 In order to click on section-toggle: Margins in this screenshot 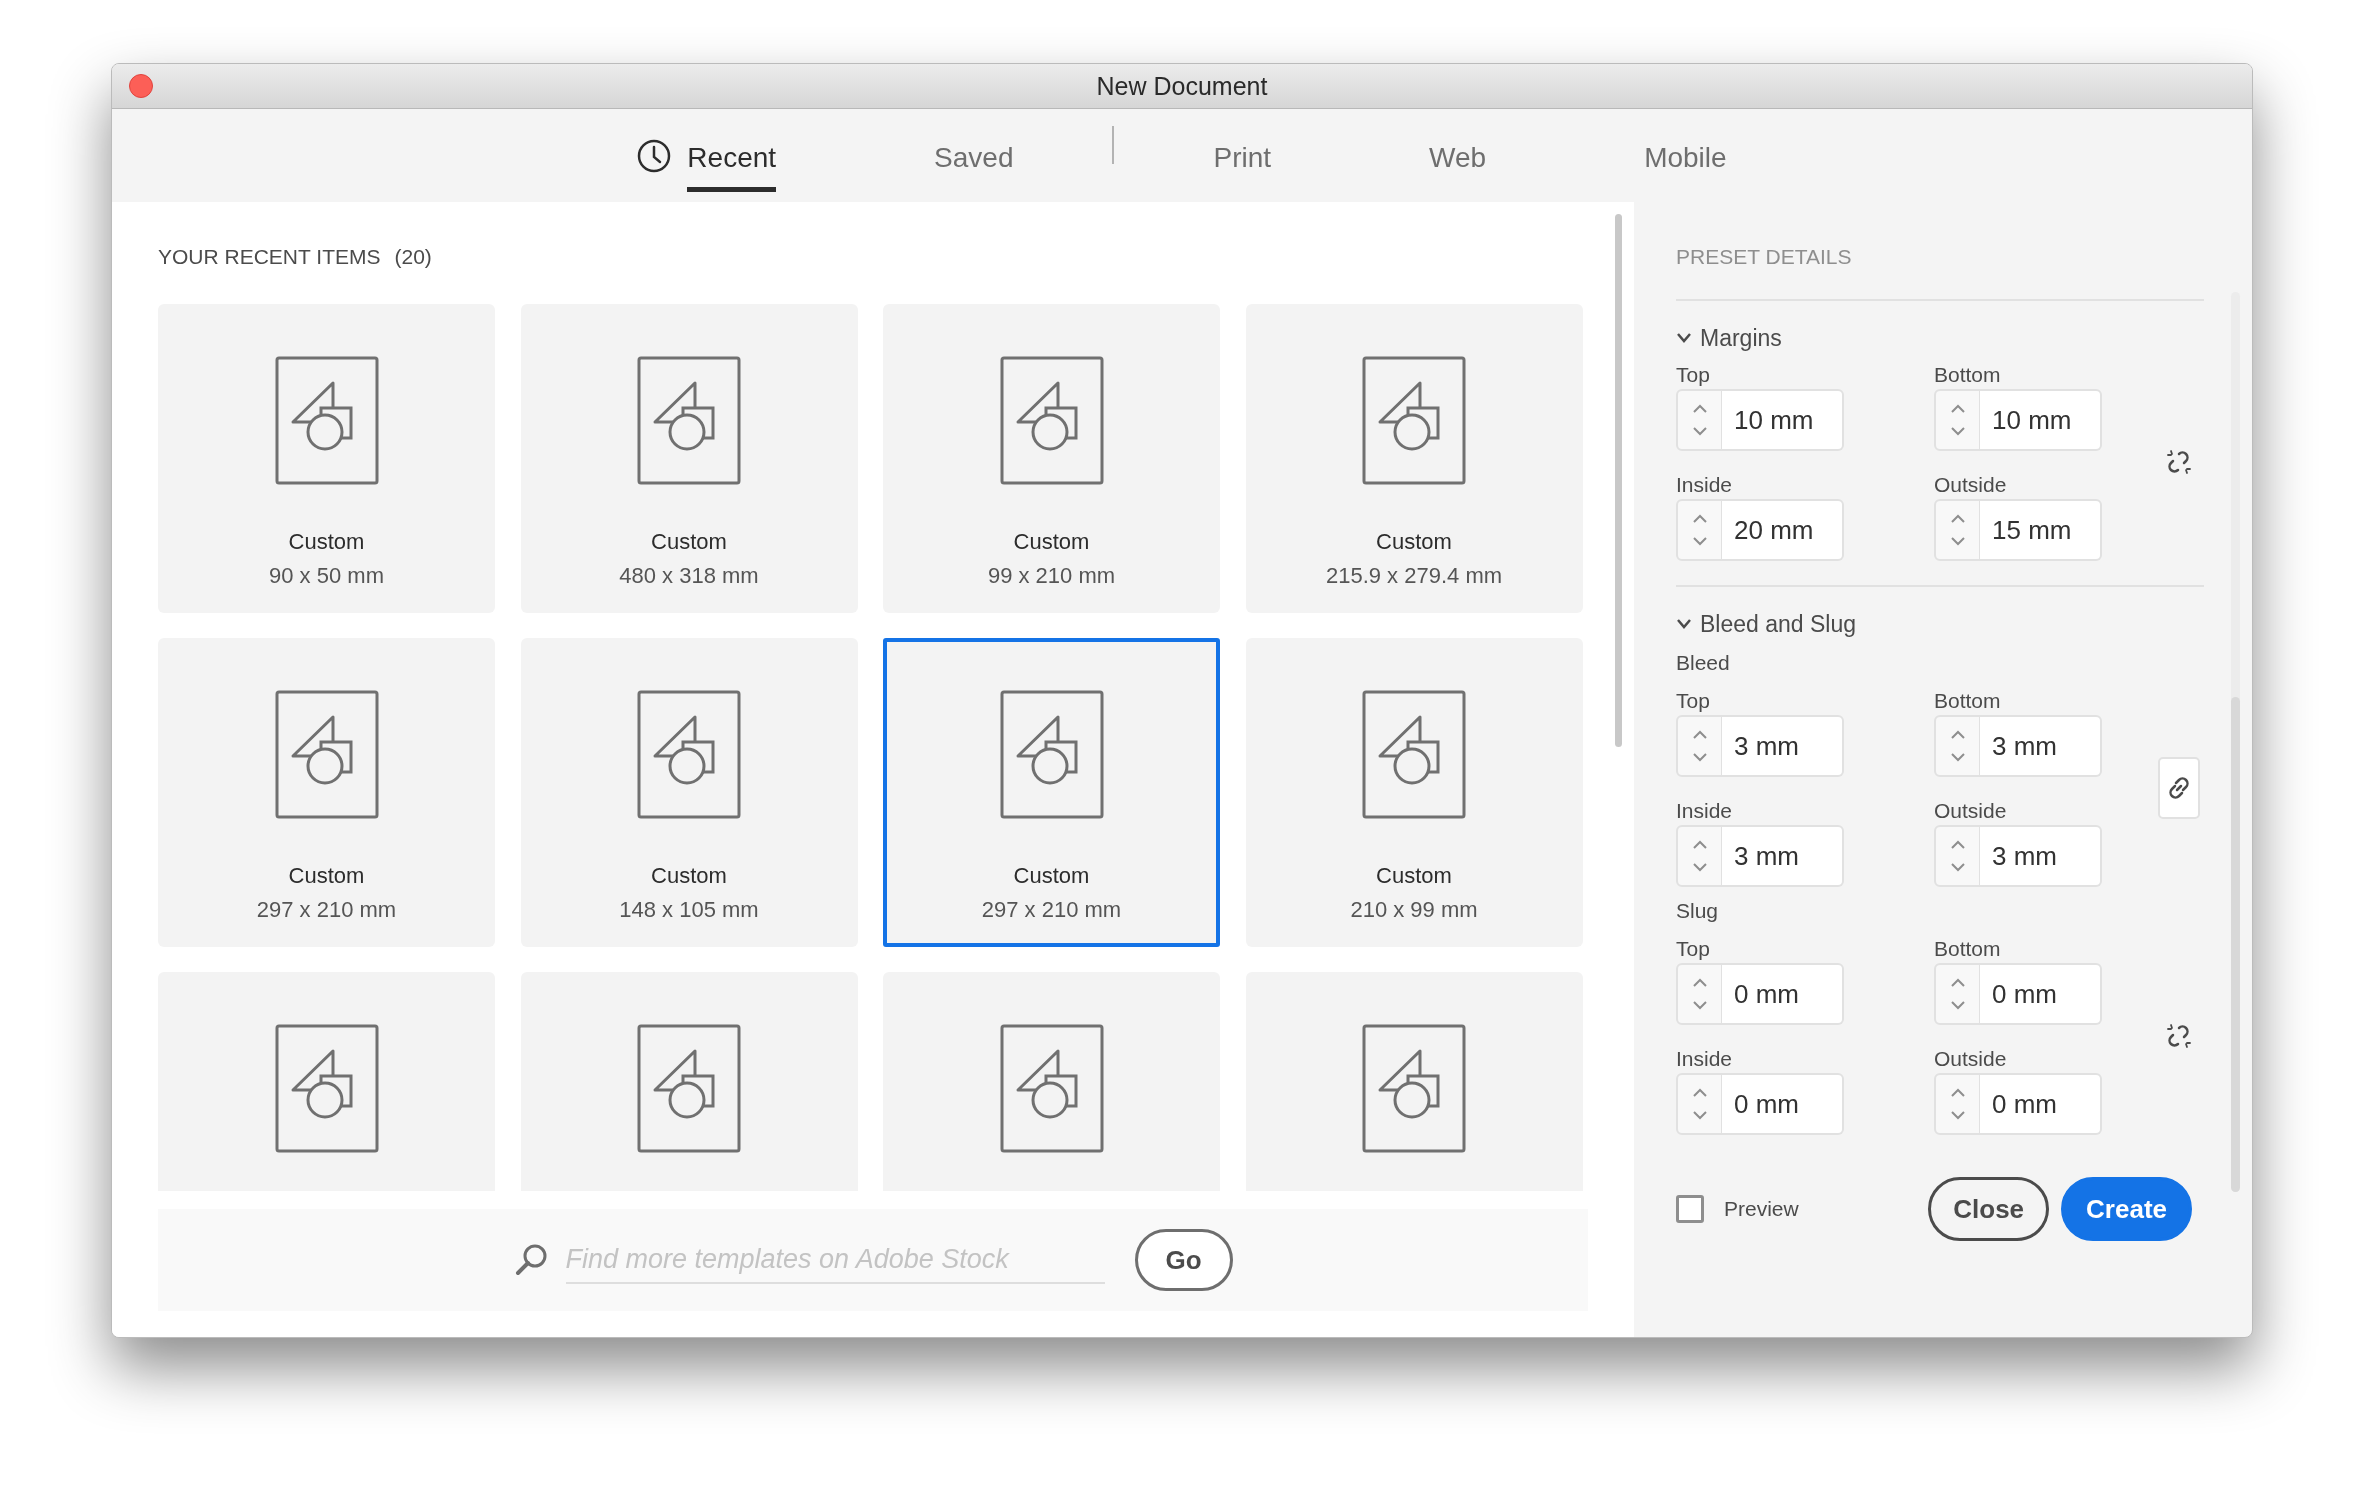, I will do `click(1729, 338)`.